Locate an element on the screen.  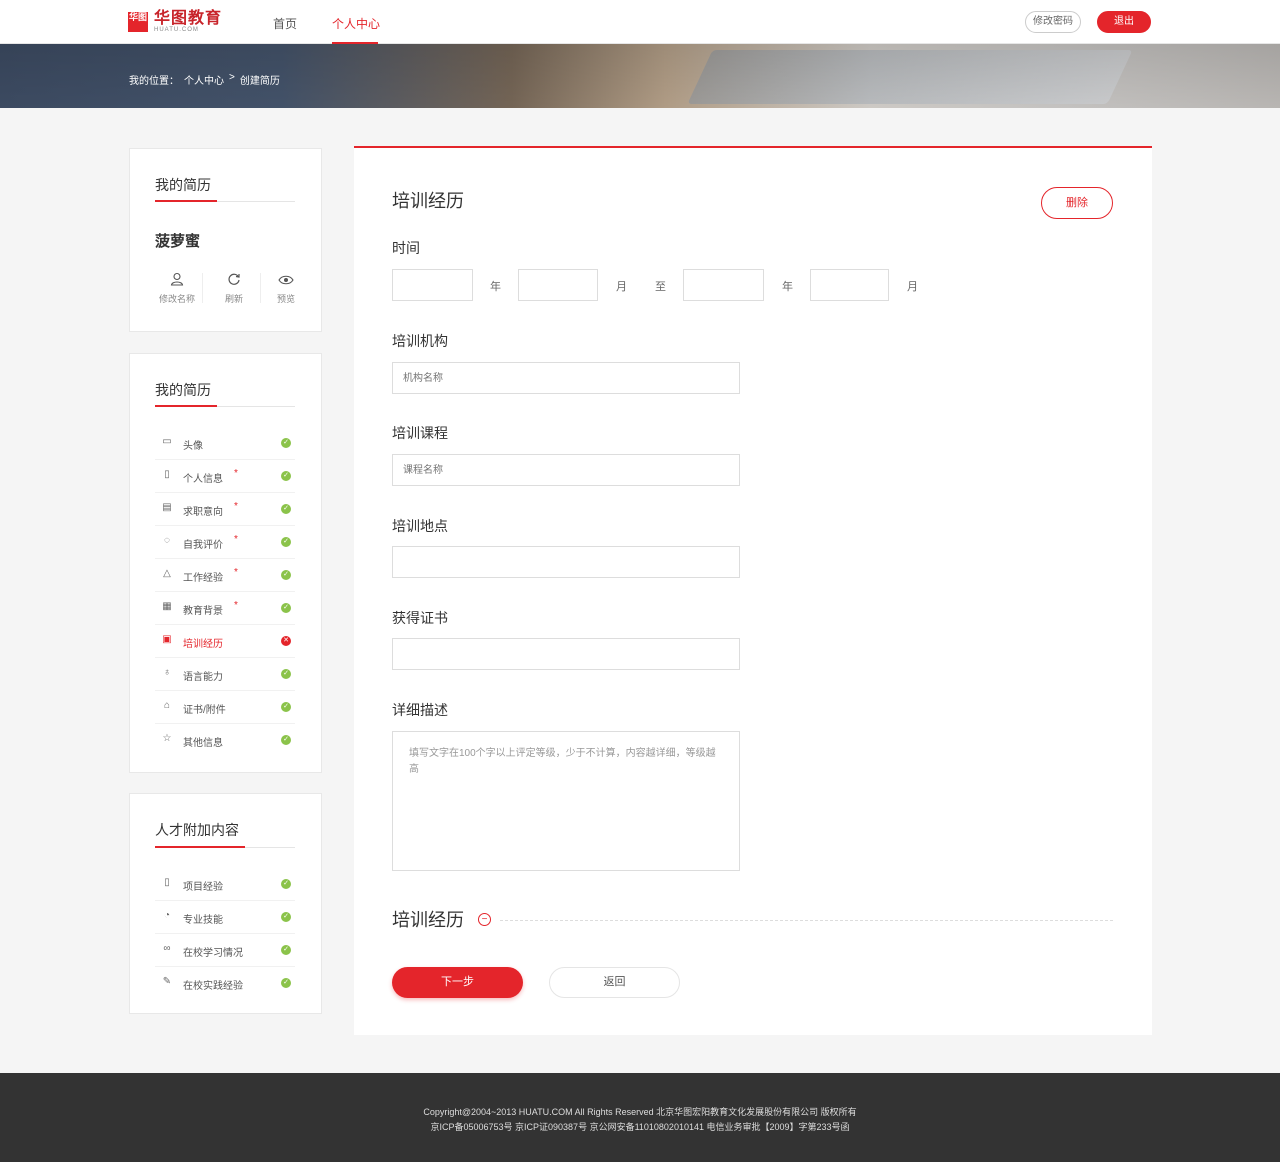
menu-item-project: ▯ 项目经验 ✓ is located at coordinates (225, 884).